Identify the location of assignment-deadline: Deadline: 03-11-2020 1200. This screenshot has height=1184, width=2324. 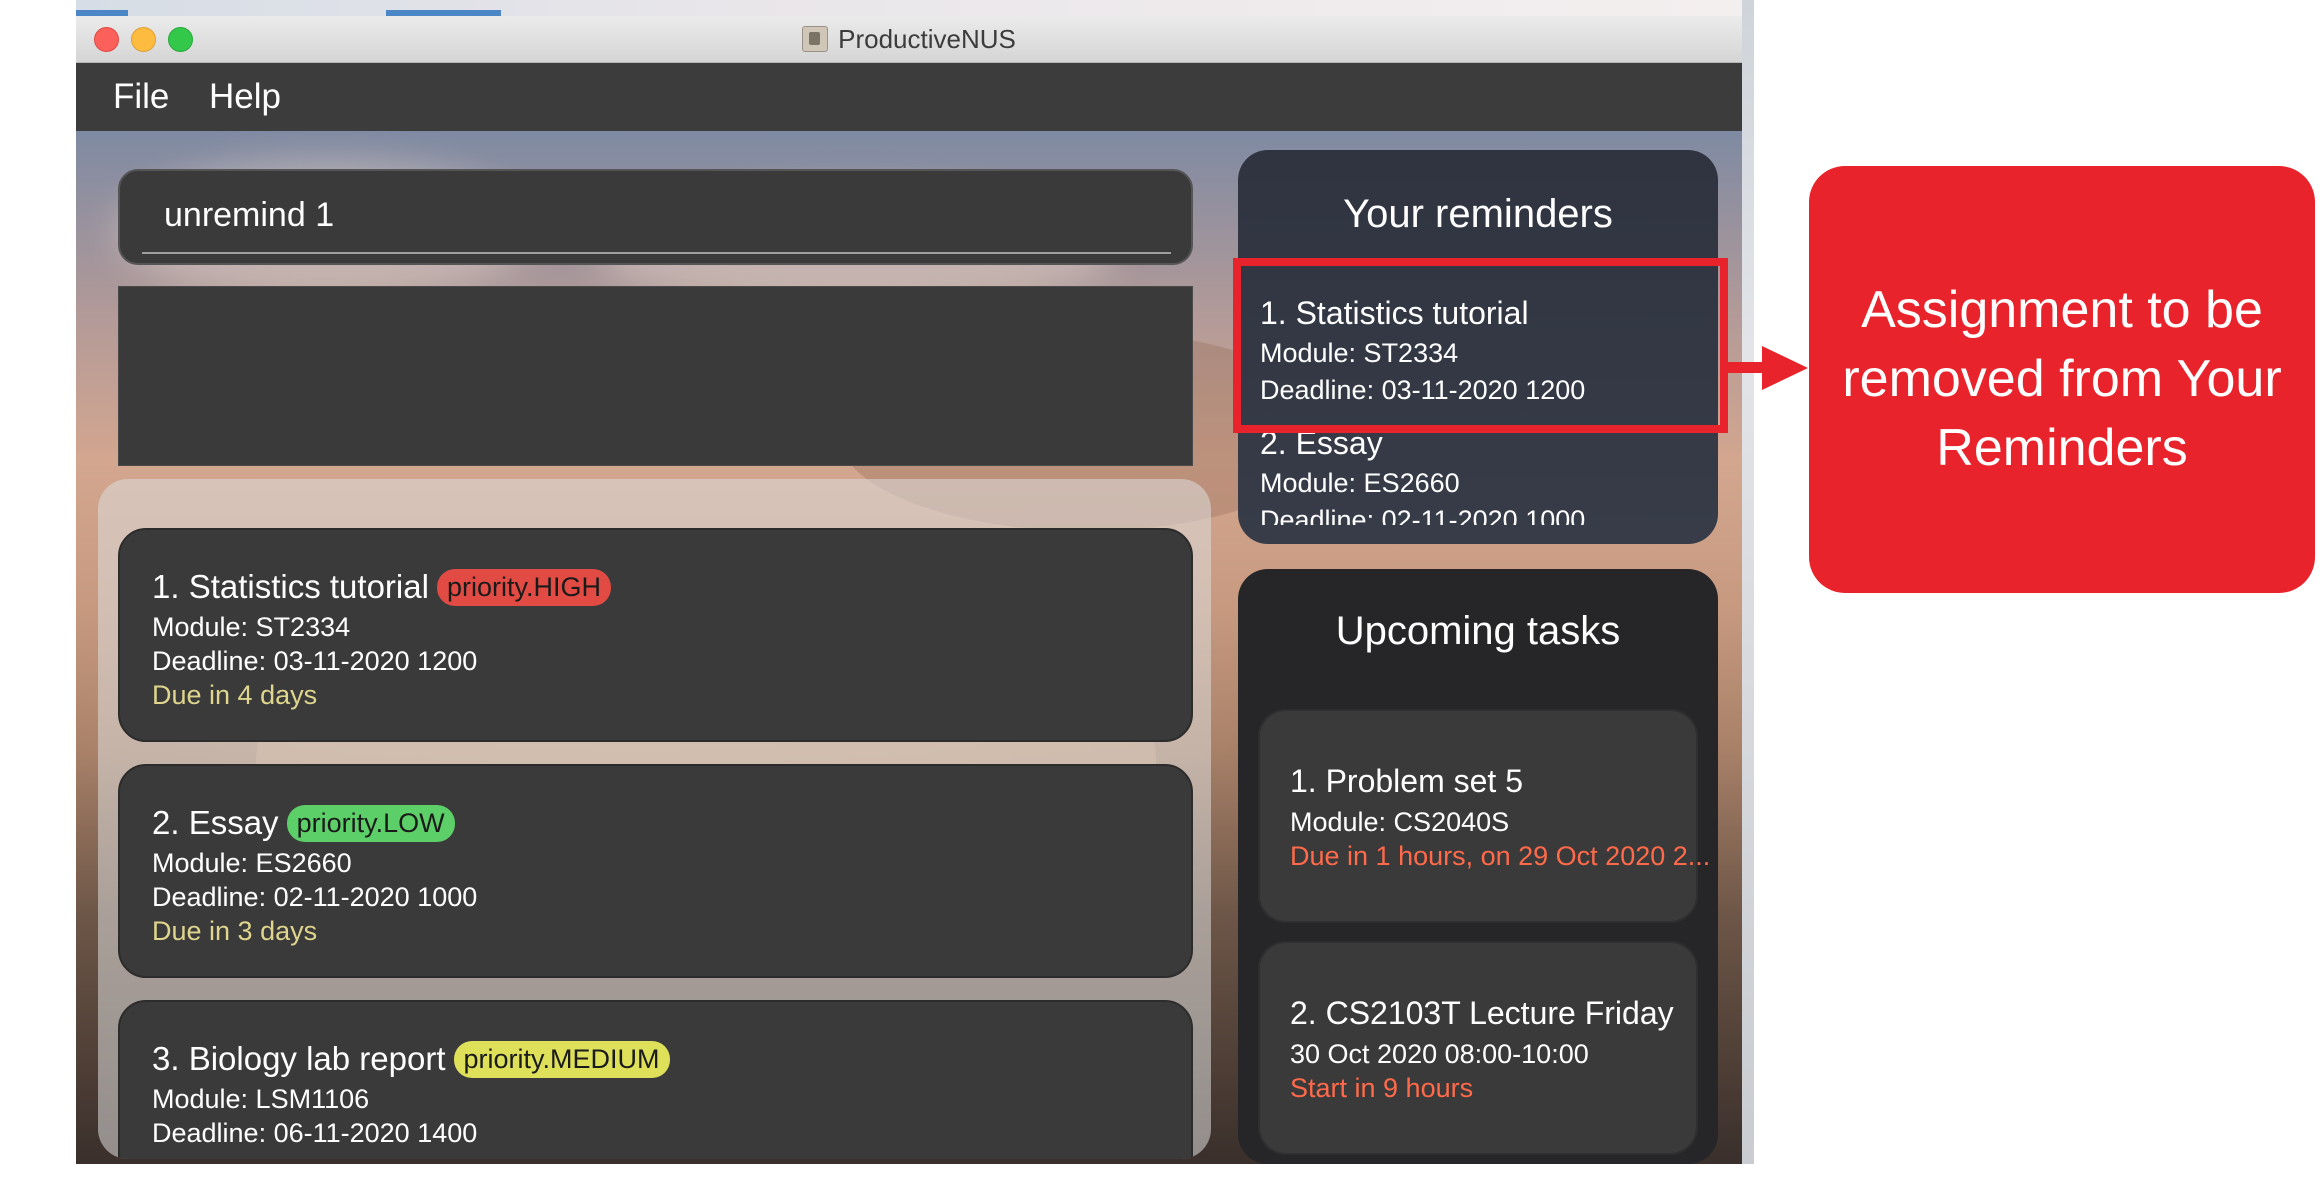
(315, 661).